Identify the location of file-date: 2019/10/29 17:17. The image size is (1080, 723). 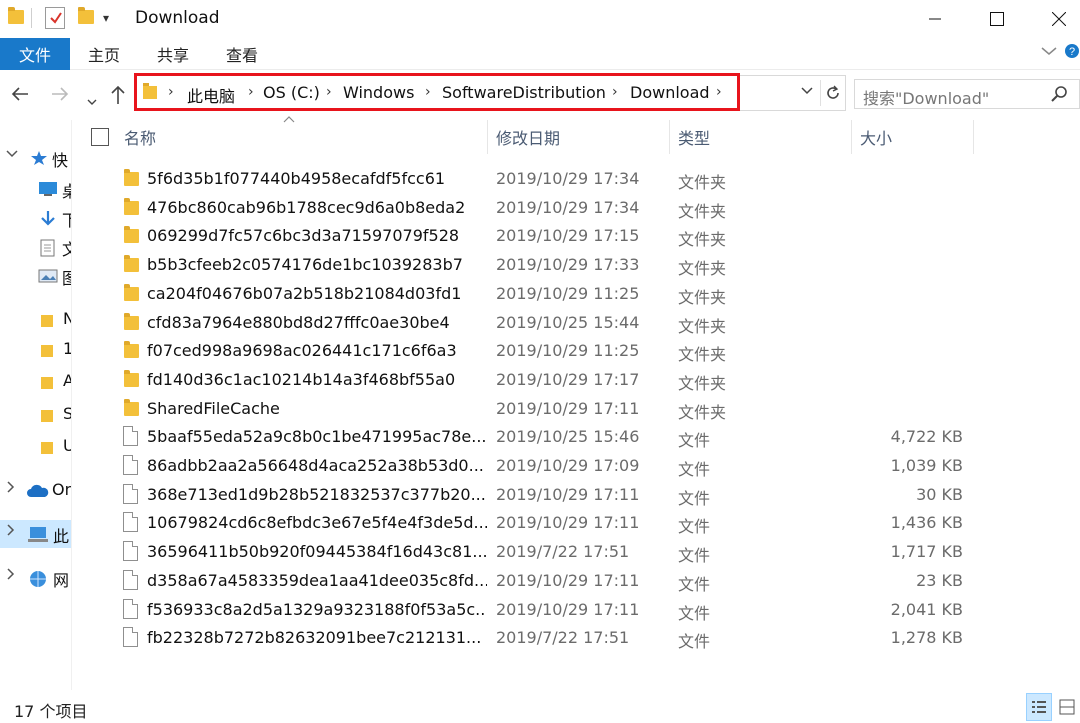
(581, 379).